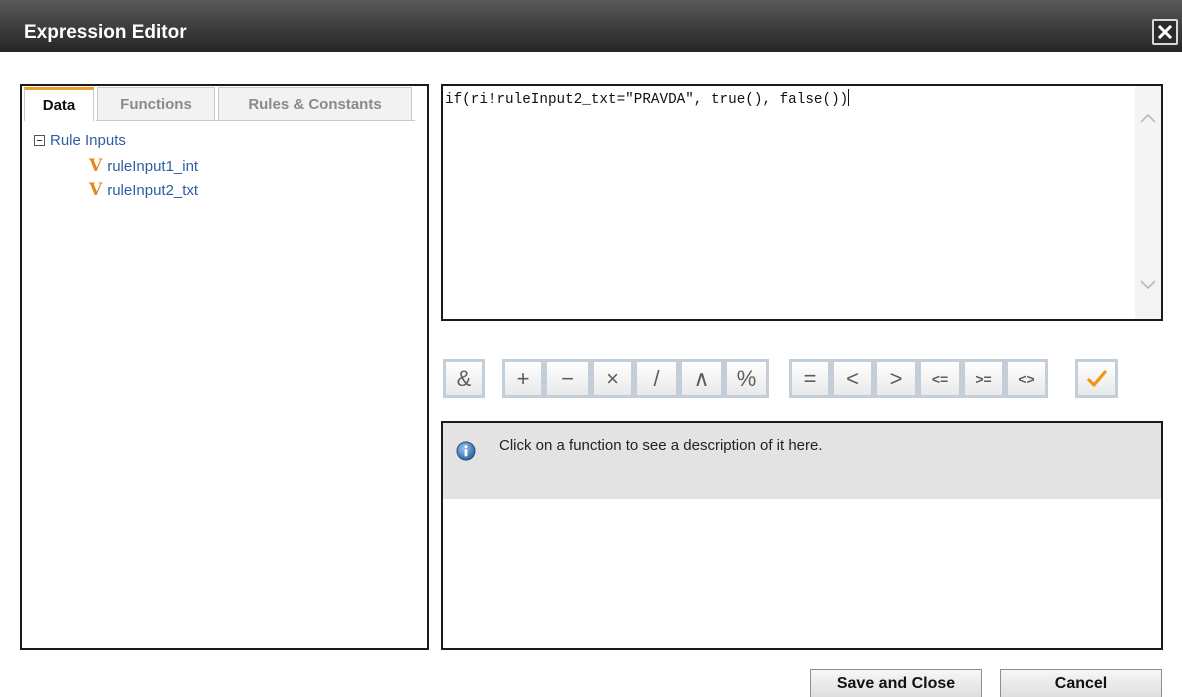 The image size is (1182, 697). I want to click on op-equals-button: =, so click(810, 378).